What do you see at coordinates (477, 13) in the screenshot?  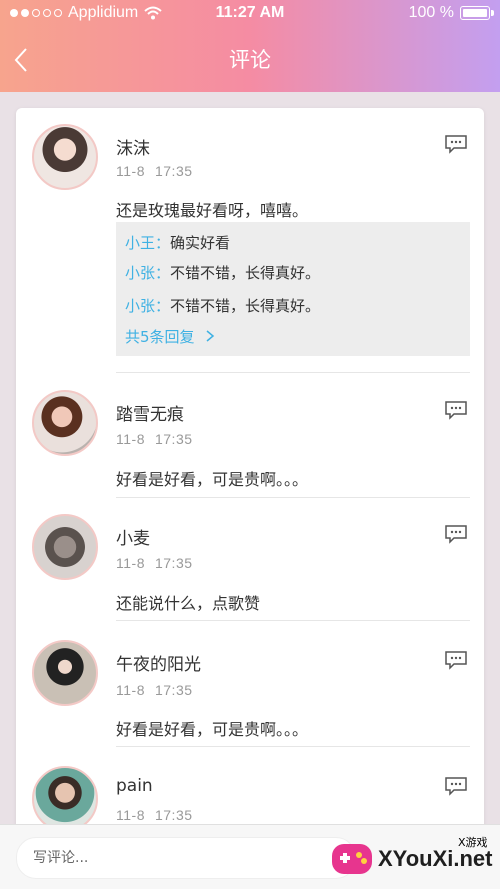 I see `battery-icon` at bounding box center [477, 13].